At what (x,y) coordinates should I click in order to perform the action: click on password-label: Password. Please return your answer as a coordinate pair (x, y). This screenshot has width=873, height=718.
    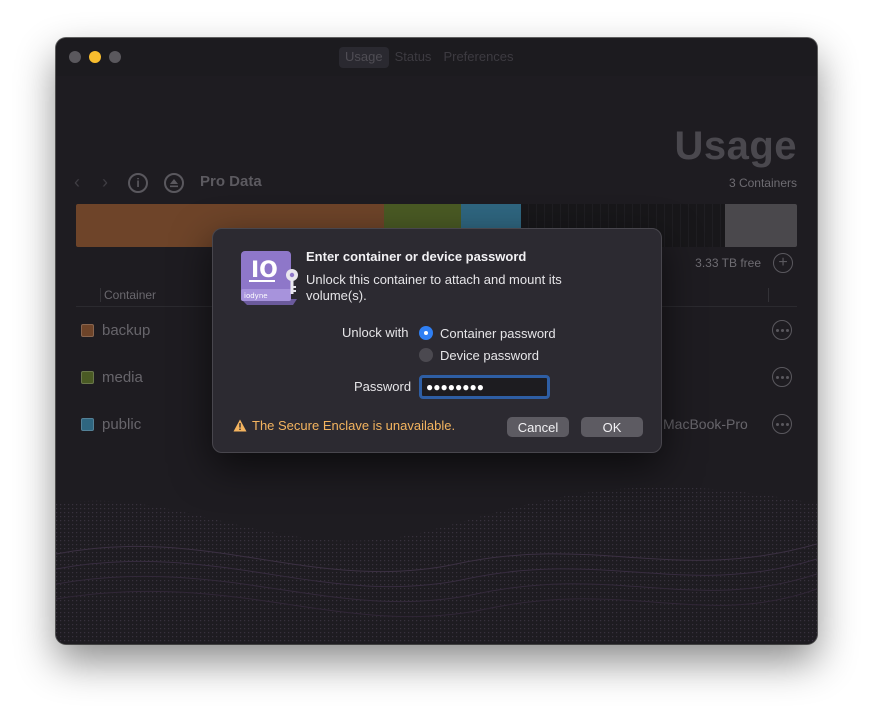
    Looking at the image, I should click on (383, 386).